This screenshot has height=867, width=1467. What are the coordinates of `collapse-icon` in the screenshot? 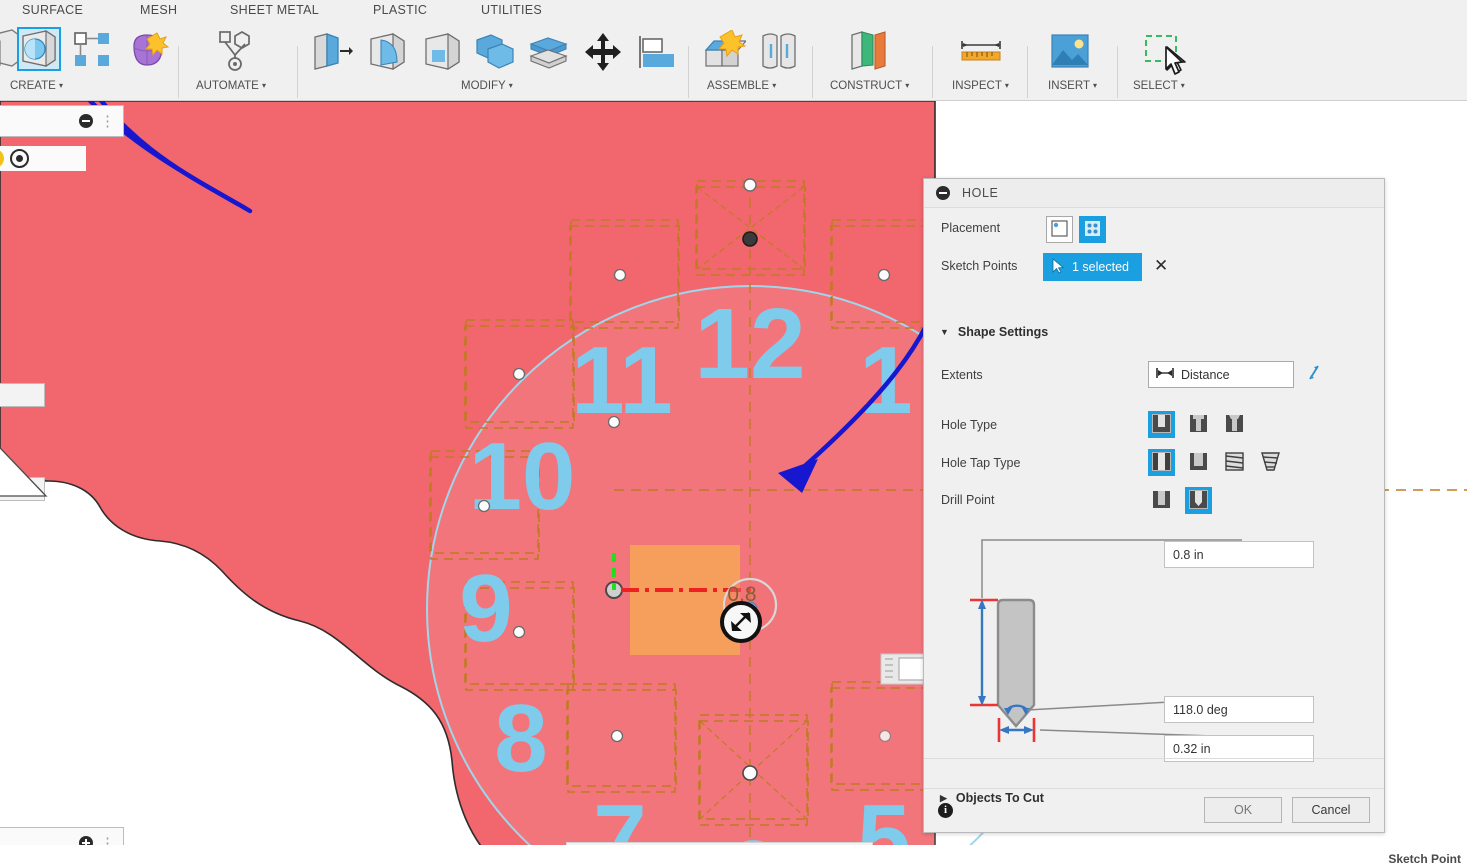 It's located at (86, 121).